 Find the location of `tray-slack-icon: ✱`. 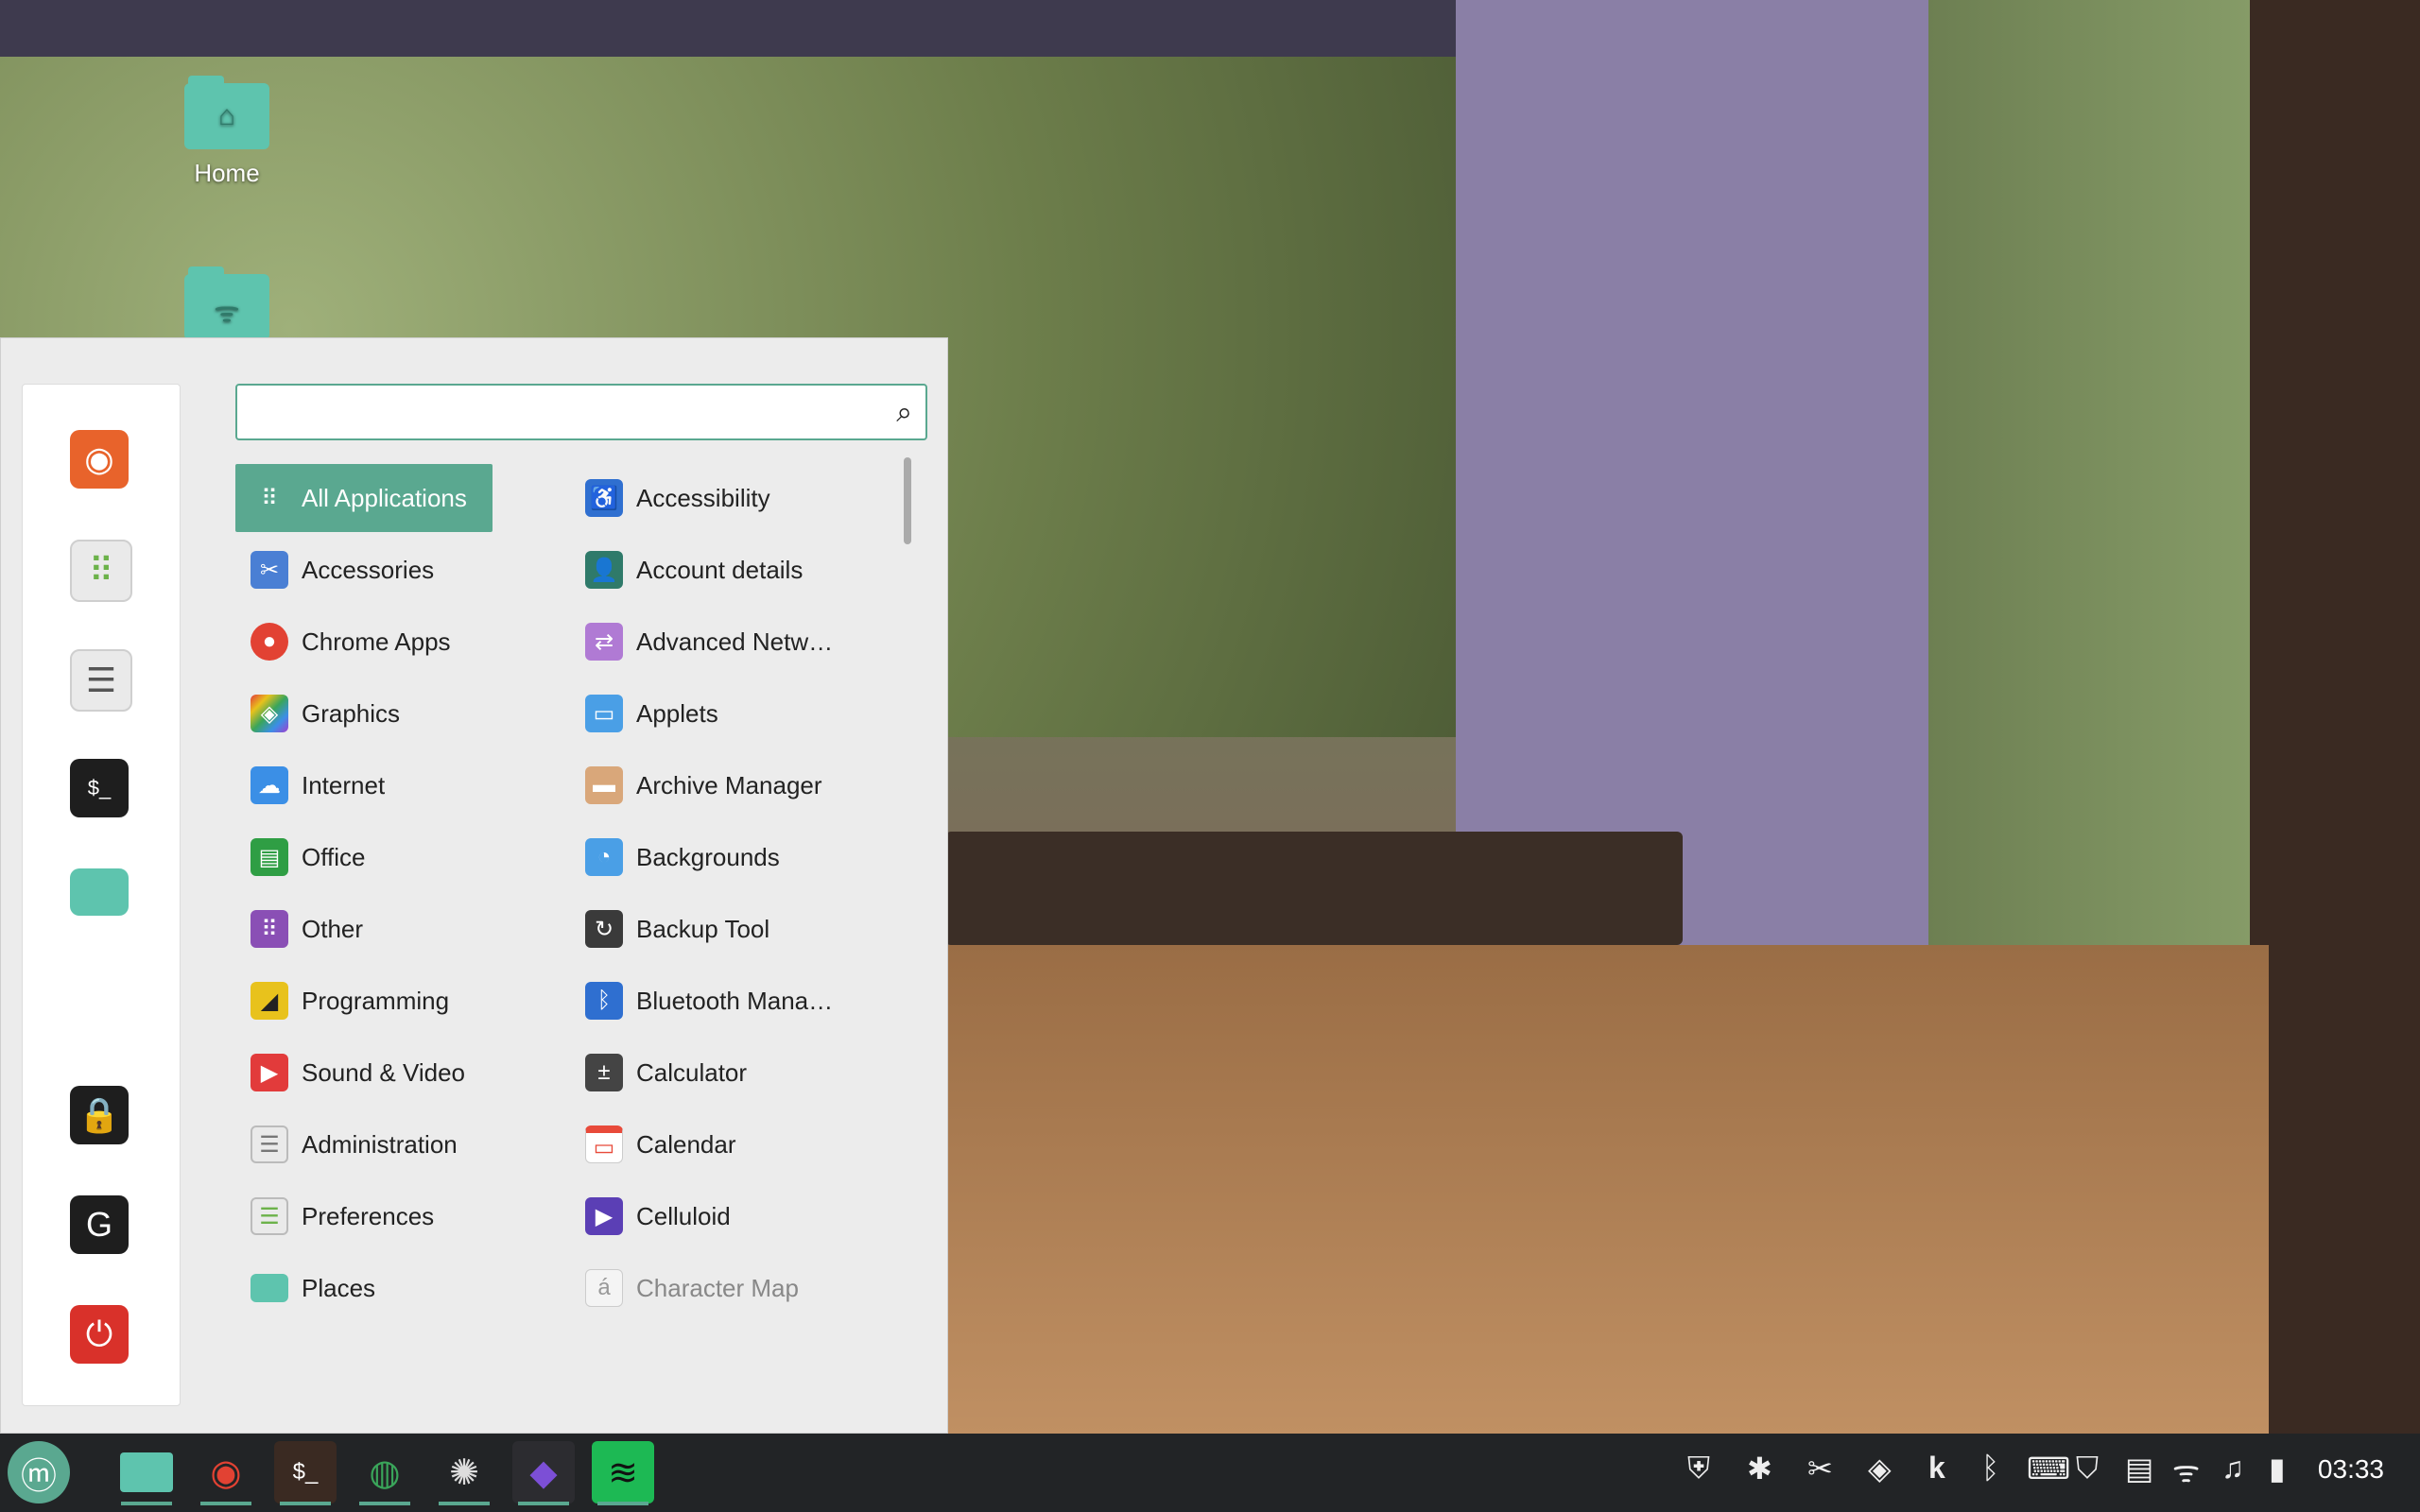

tray-slack-icon: ✱ is located at coordinates (1759, 1468).